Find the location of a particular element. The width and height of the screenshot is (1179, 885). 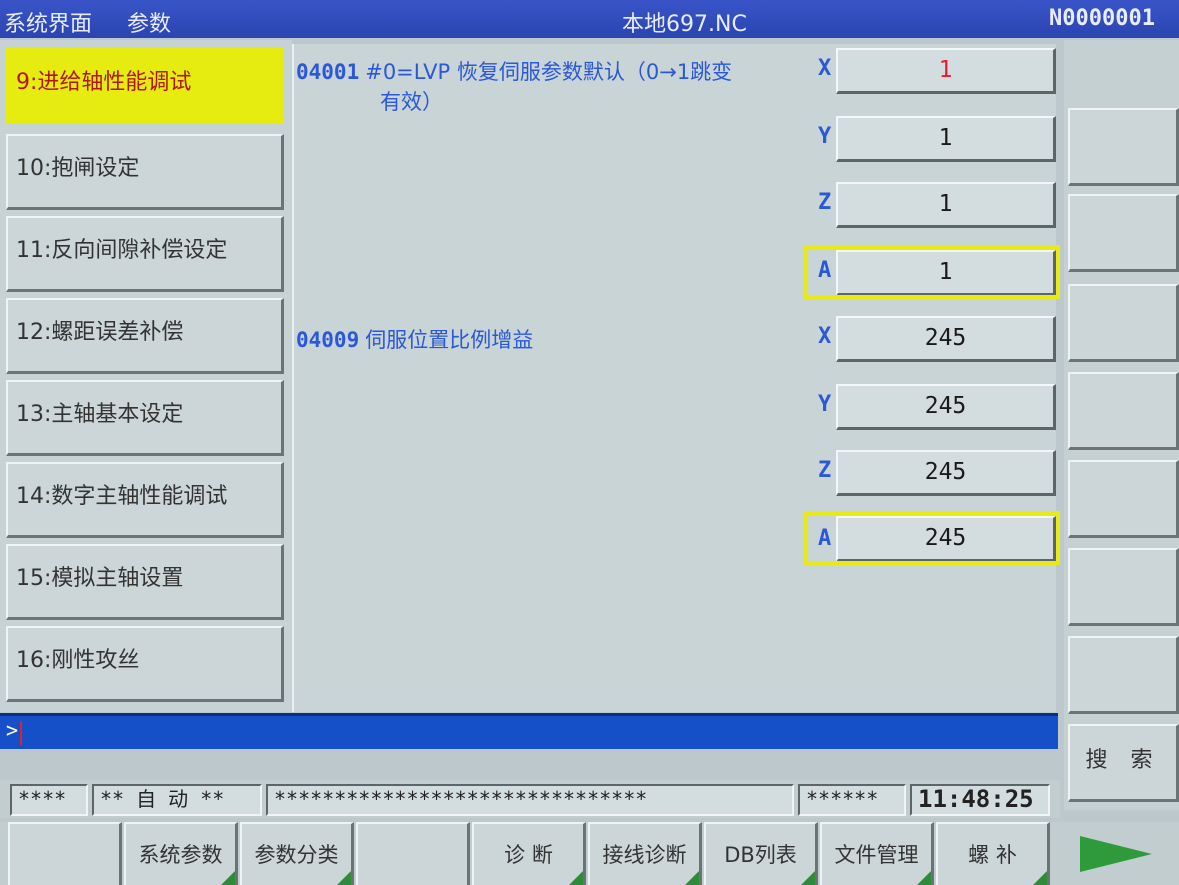

fkey-label: 接线诊断 is located at coordinates (644, 855).